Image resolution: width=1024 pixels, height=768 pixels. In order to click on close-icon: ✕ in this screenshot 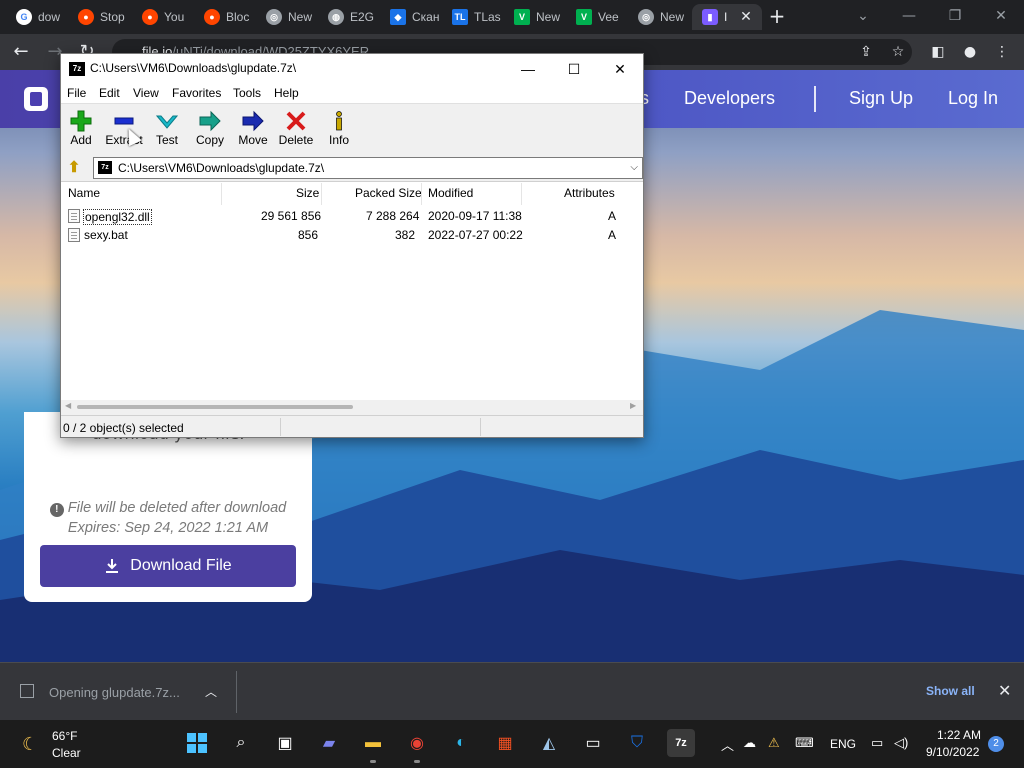, I will do `click(1004, 691)`.